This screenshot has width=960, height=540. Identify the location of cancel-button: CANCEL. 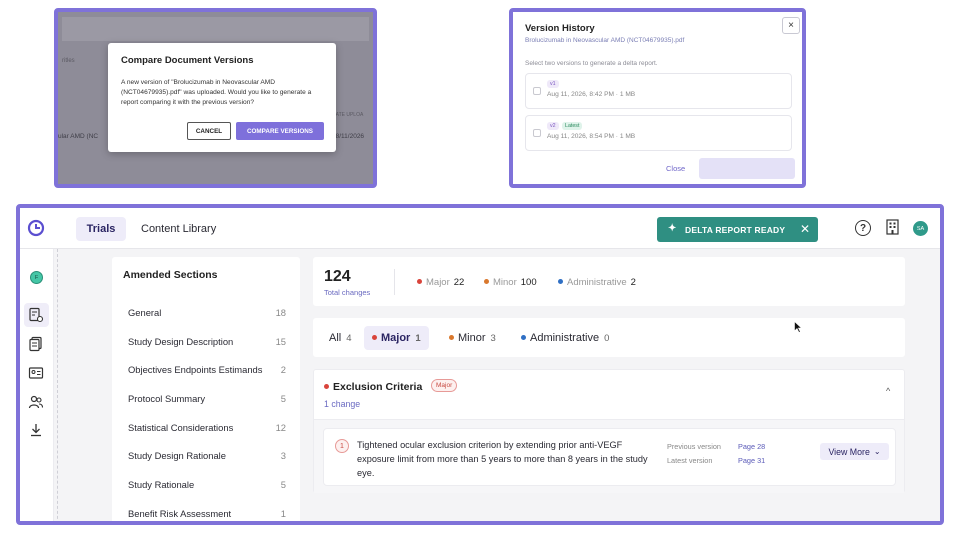
(209, 131).